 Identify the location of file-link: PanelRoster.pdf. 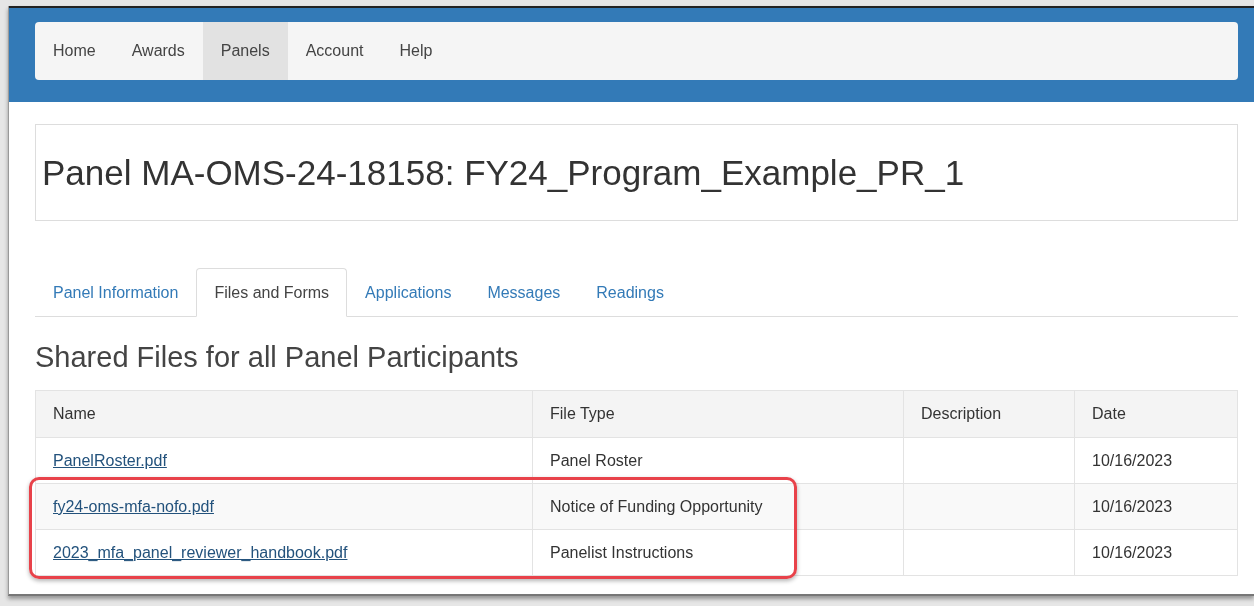
(110, 460).